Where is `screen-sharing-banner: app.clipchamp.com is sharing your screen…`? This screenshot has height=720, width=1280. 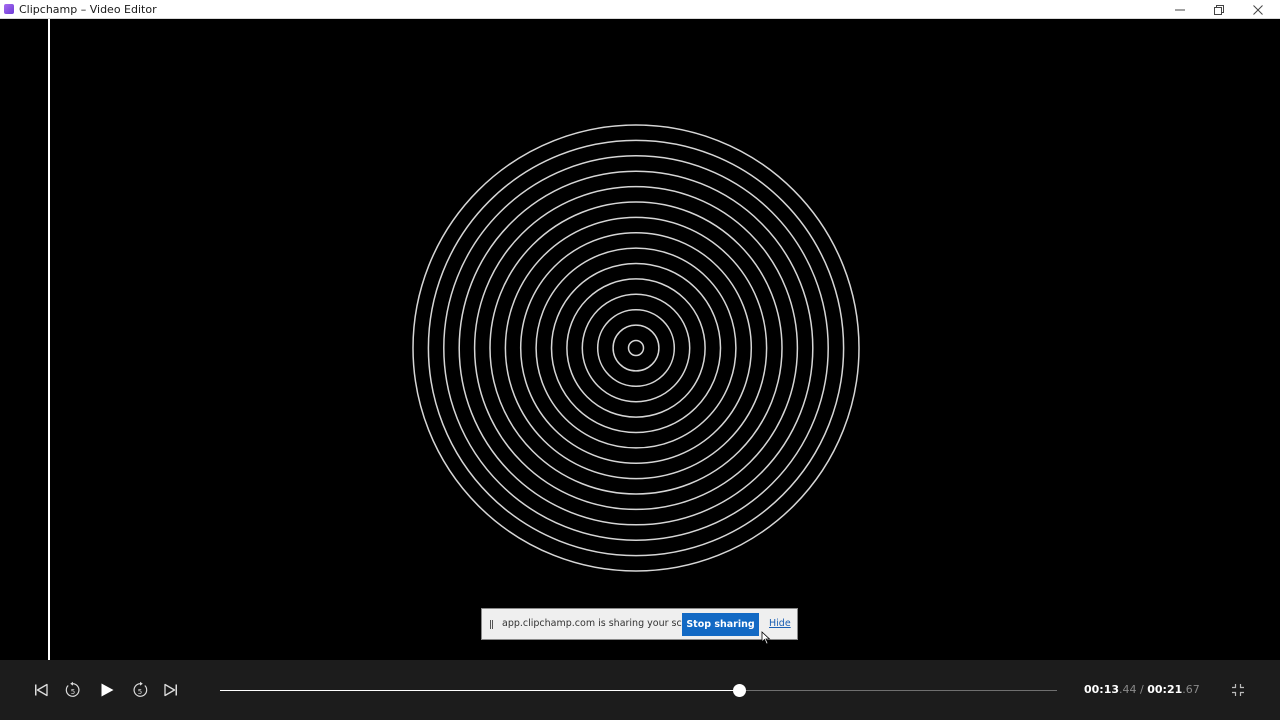
screen-sharing-banner: app.clipchamp.com is sharing your screen… is located at coordinates (639, 624).